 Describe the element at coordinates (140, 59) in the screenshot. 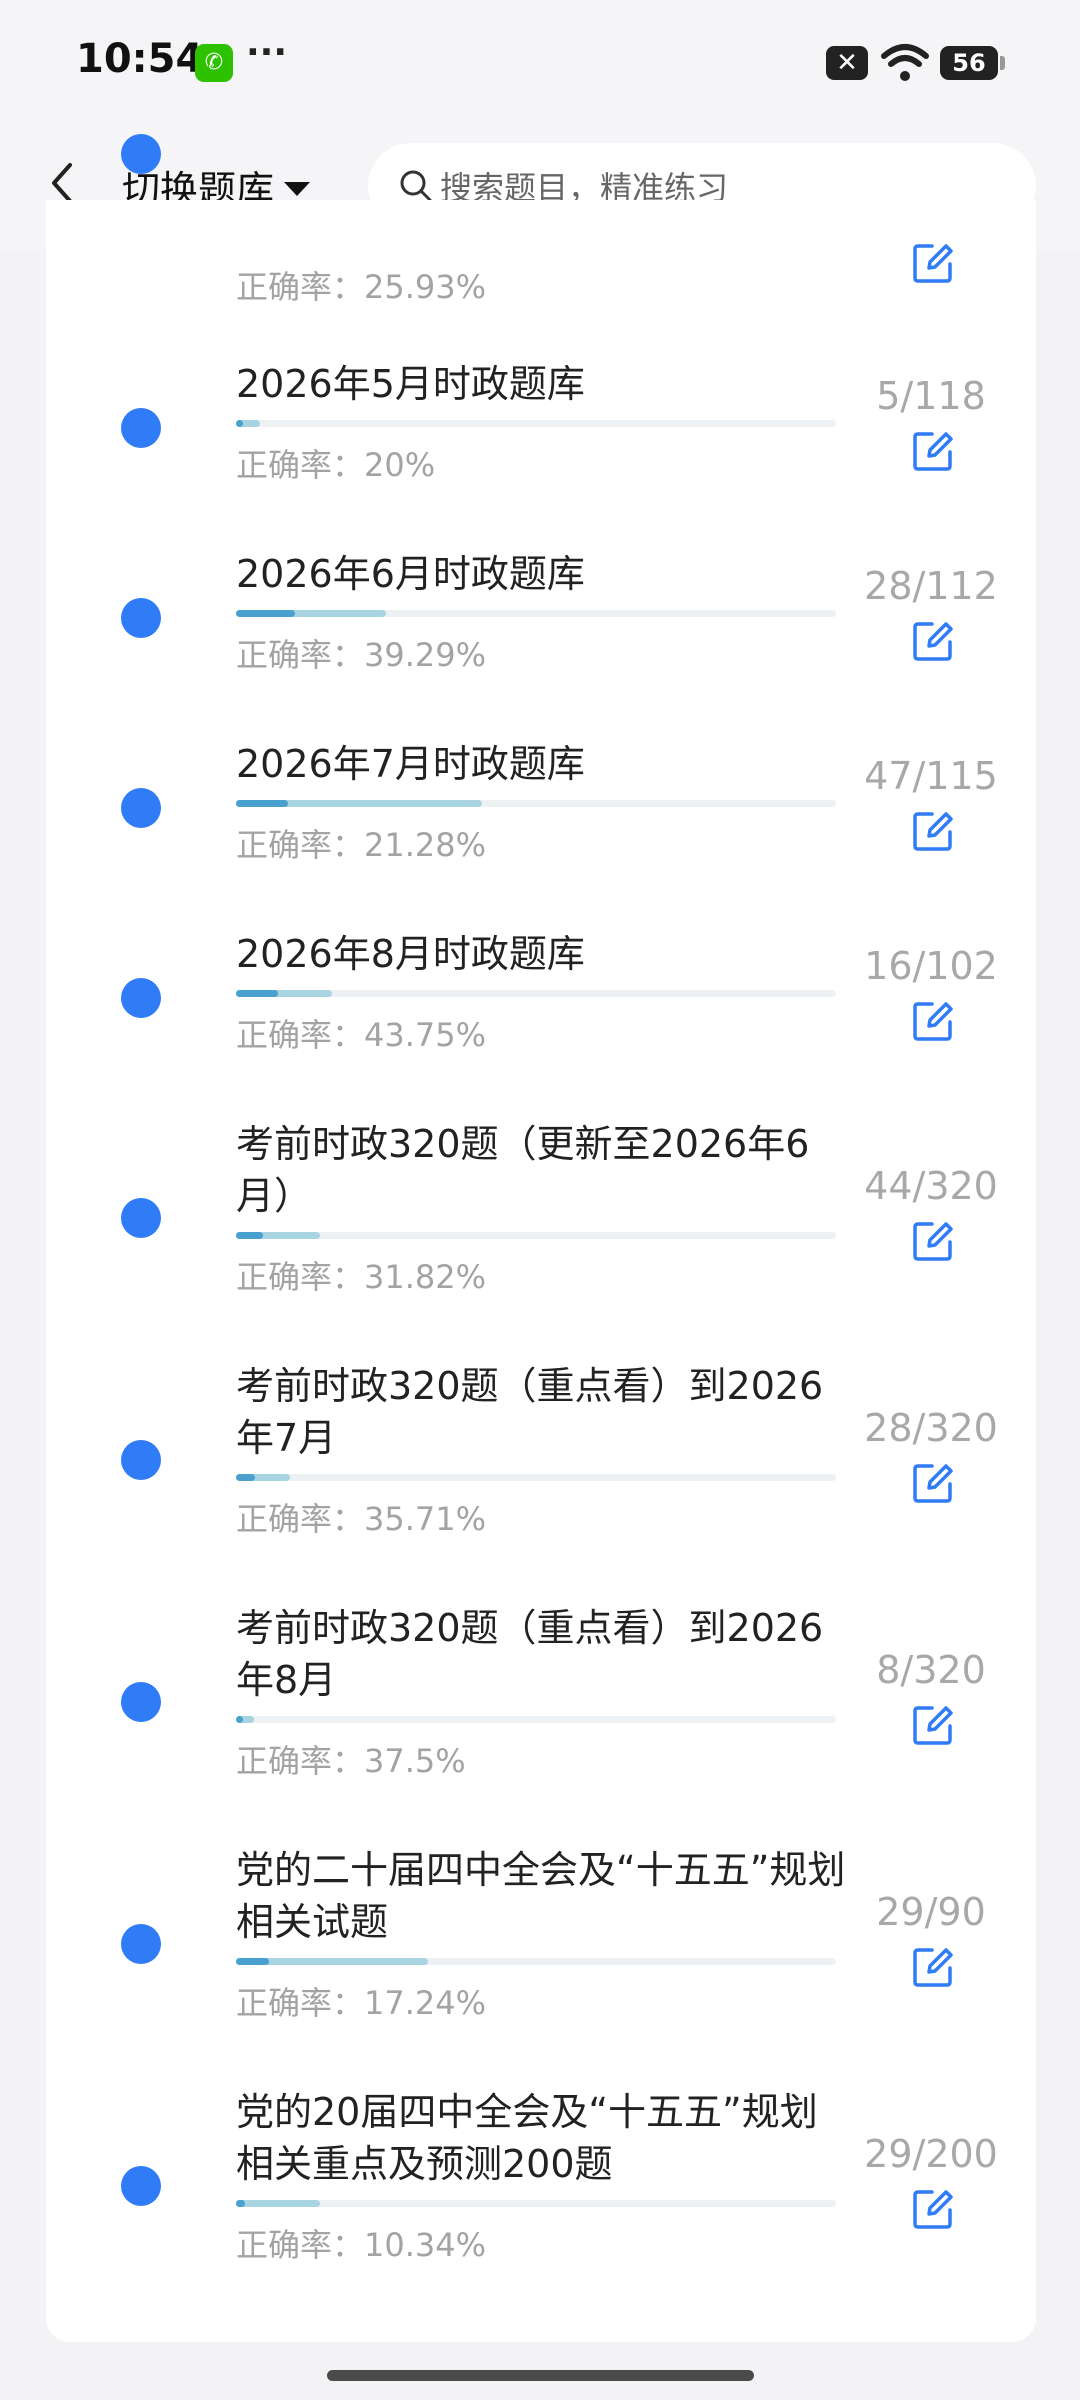

I see `status-time: 10:54` at that location.